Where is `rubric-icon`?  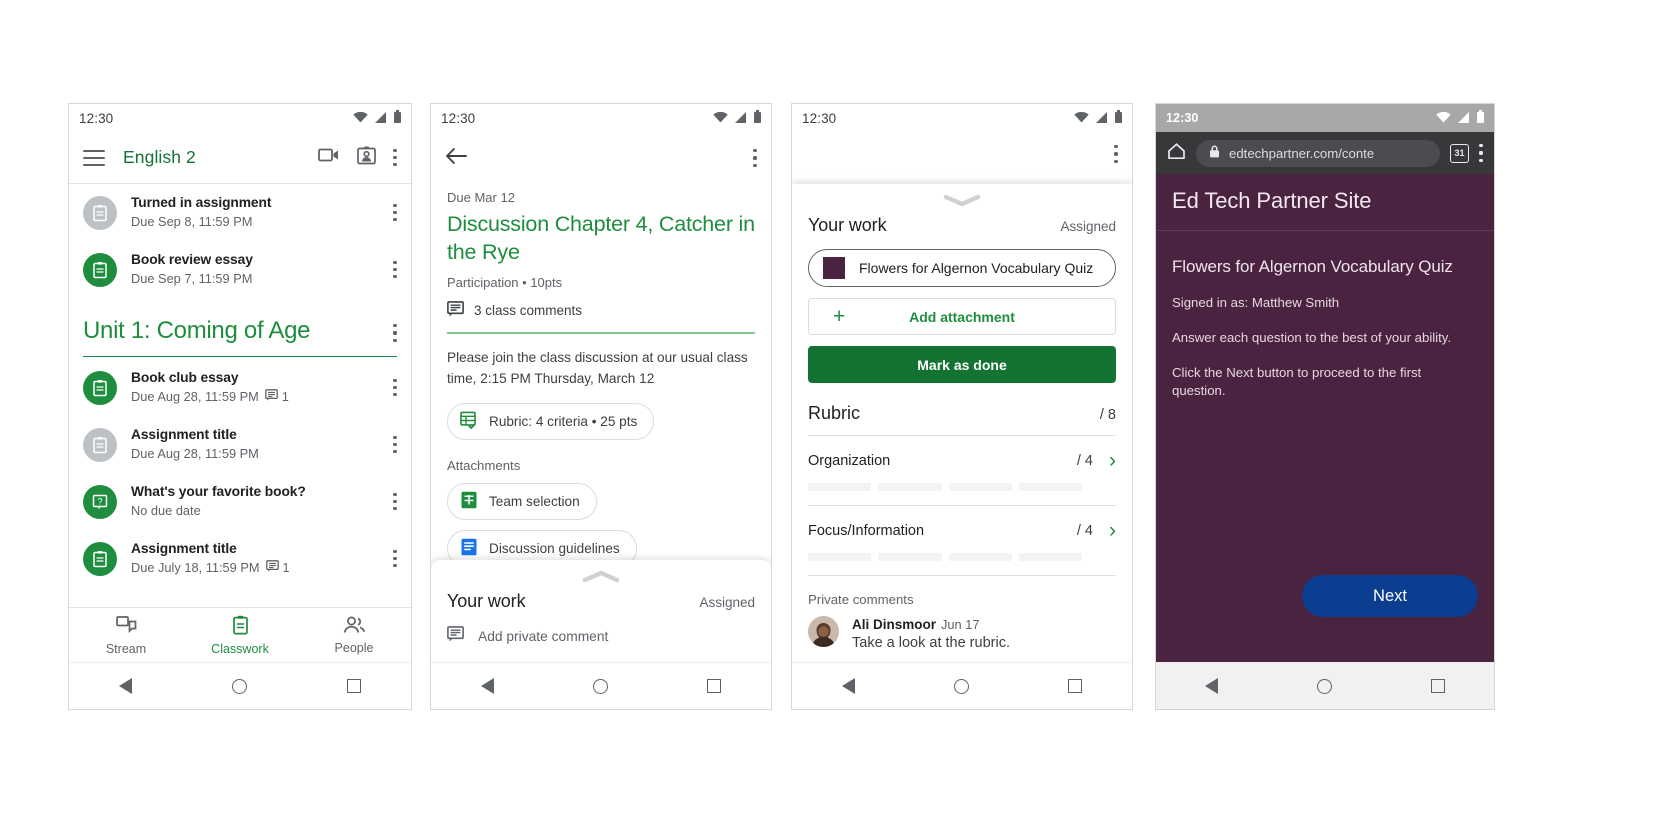
rubric-icon is located at coordinates (469, 421).